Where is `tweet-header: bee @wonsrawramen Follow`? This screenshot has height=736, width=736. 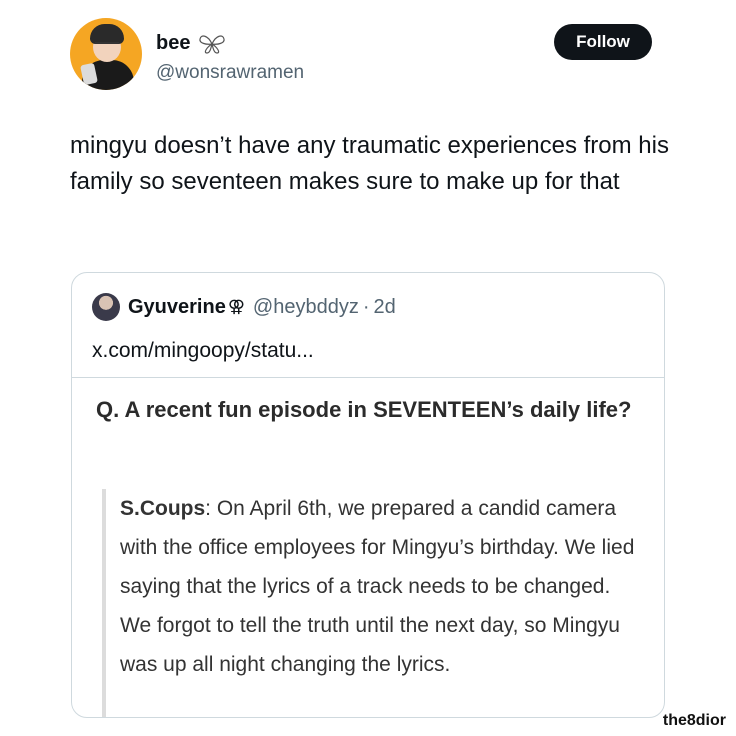 tweet-header: bee @wonsrawramen Follow is located at coordinates (370, 58).